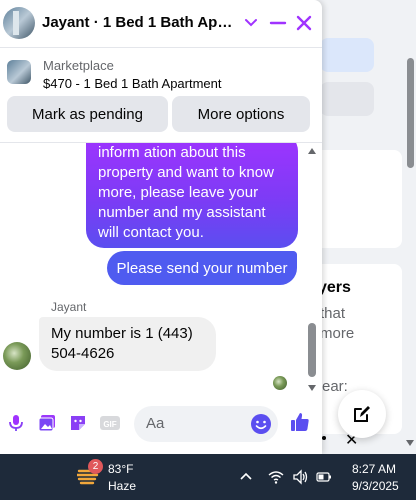  What do you see at coordinates (69, 307) in the screenshot?
I see `sender-name: Jayant` at bounding box center [69, 307].